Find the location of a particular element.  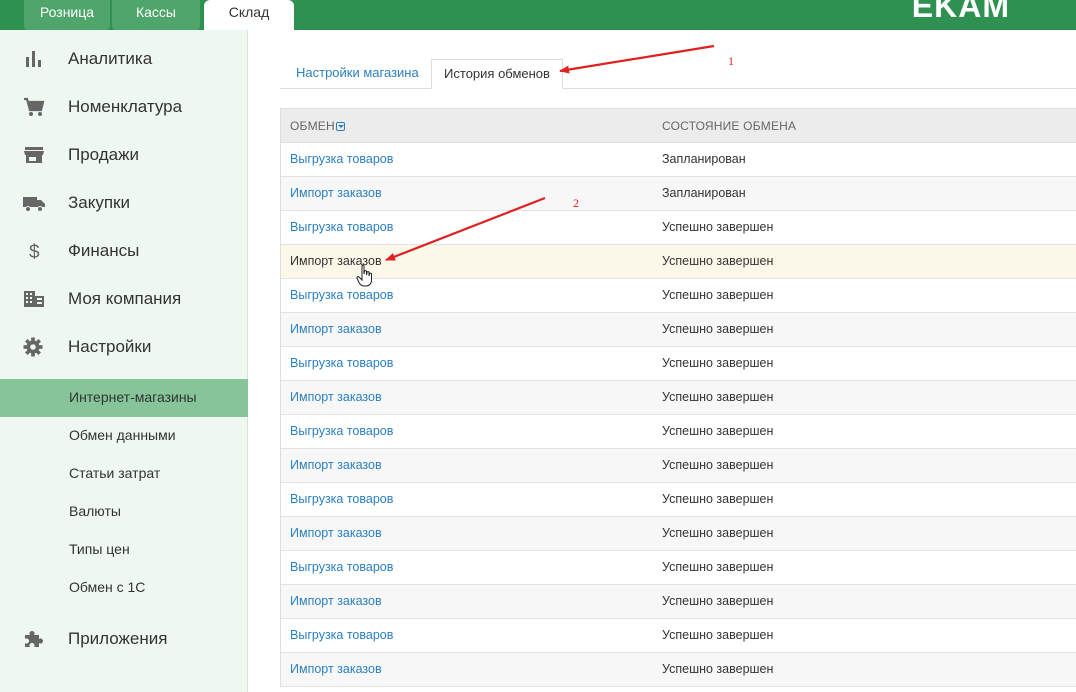

table-row: Импорт заказов Запланирован is located at coordinates (678, 194).